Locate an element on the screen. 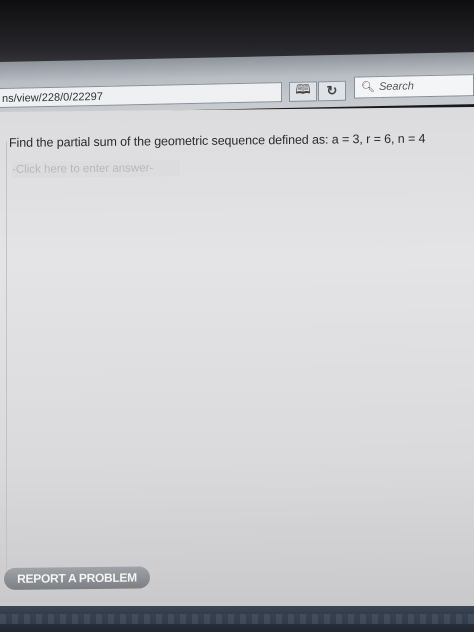 The width and height of the screenshot is (474, 632). monitor-bezel-bottom is located at coordinates (237, 619).